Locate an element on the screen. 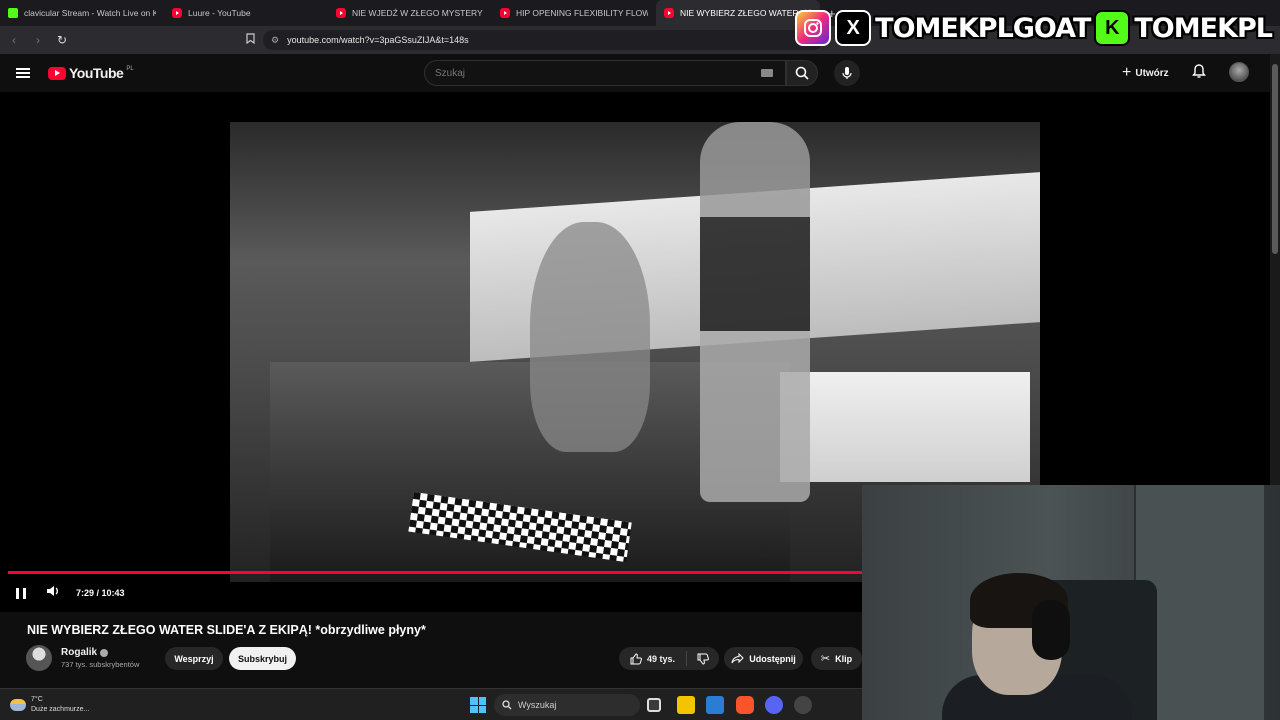 The width and height of the screenshot is (1280, 720). x-icon: X is located at coordinates (853, 28).